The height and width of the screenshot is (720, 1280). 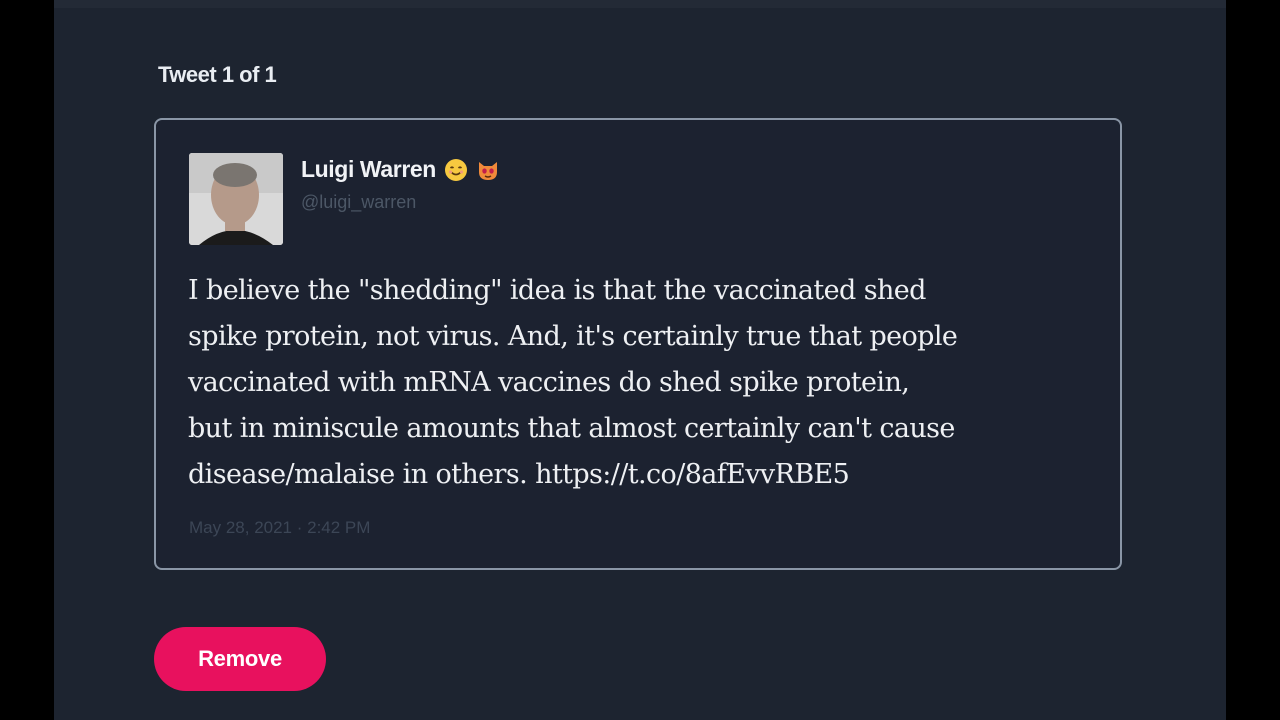 I want to click on avatar-image, so click(x=236, y=199).